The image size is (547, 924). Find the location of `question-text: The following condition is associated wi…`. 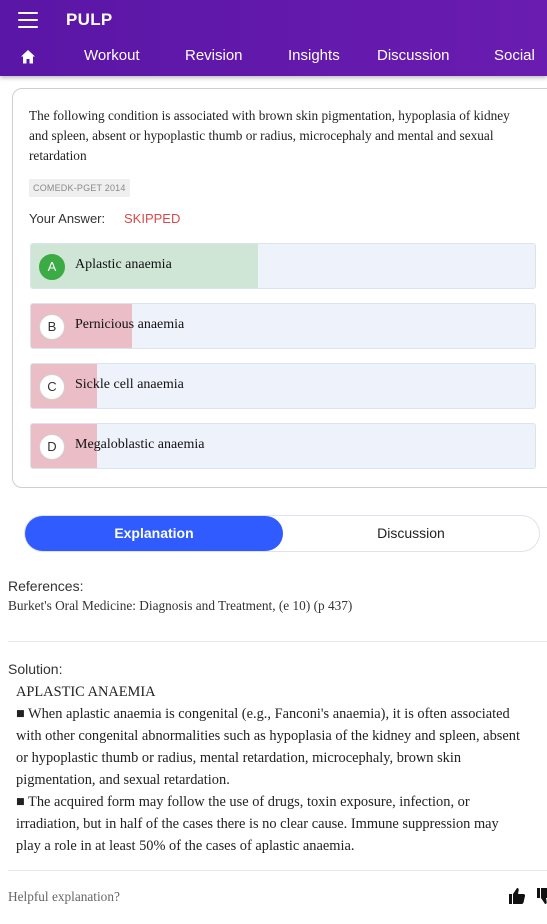

question-text: The following condition is associated wi… is located at coordinates (269, 135).